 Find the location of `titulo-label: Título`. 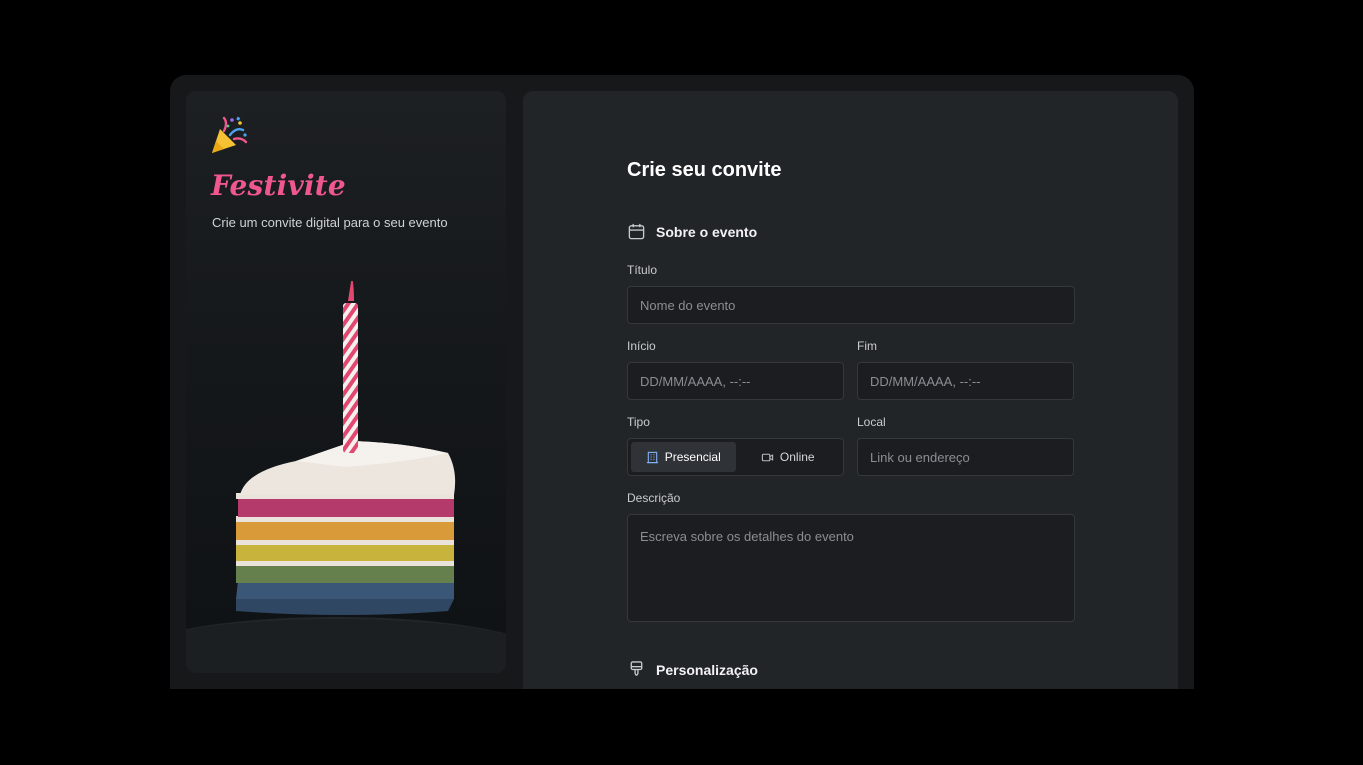

titulo-label: Título is located at coordinates (642, 270).